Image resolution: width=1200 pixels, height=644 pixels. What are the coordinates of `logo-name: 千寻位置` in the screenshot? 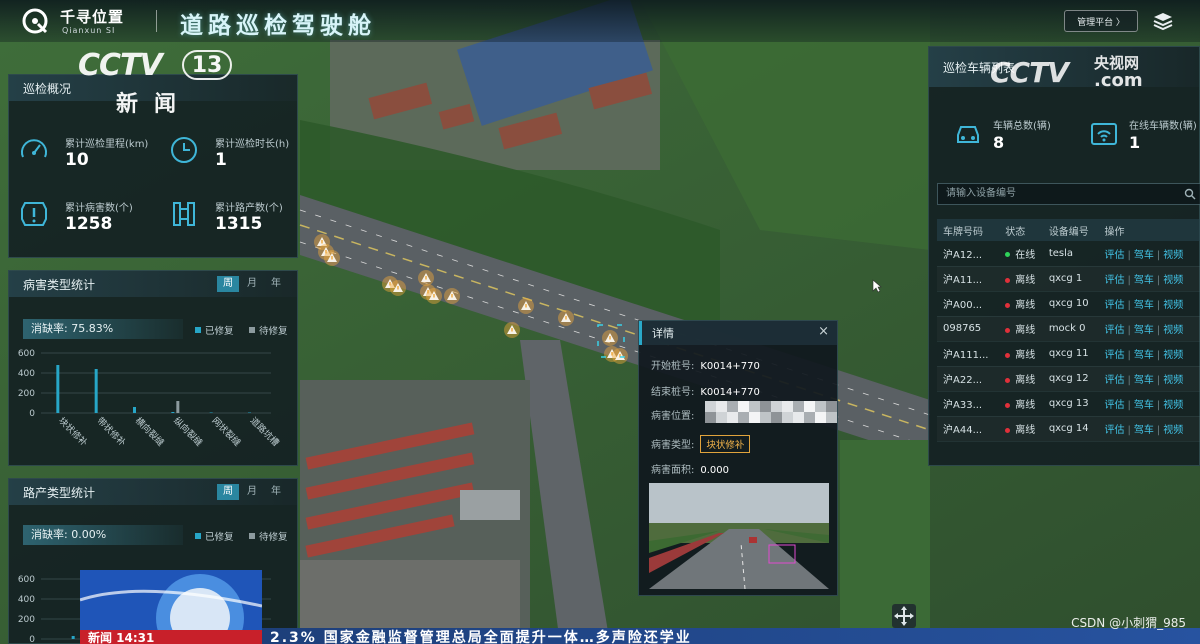 It's located at (92, 17).